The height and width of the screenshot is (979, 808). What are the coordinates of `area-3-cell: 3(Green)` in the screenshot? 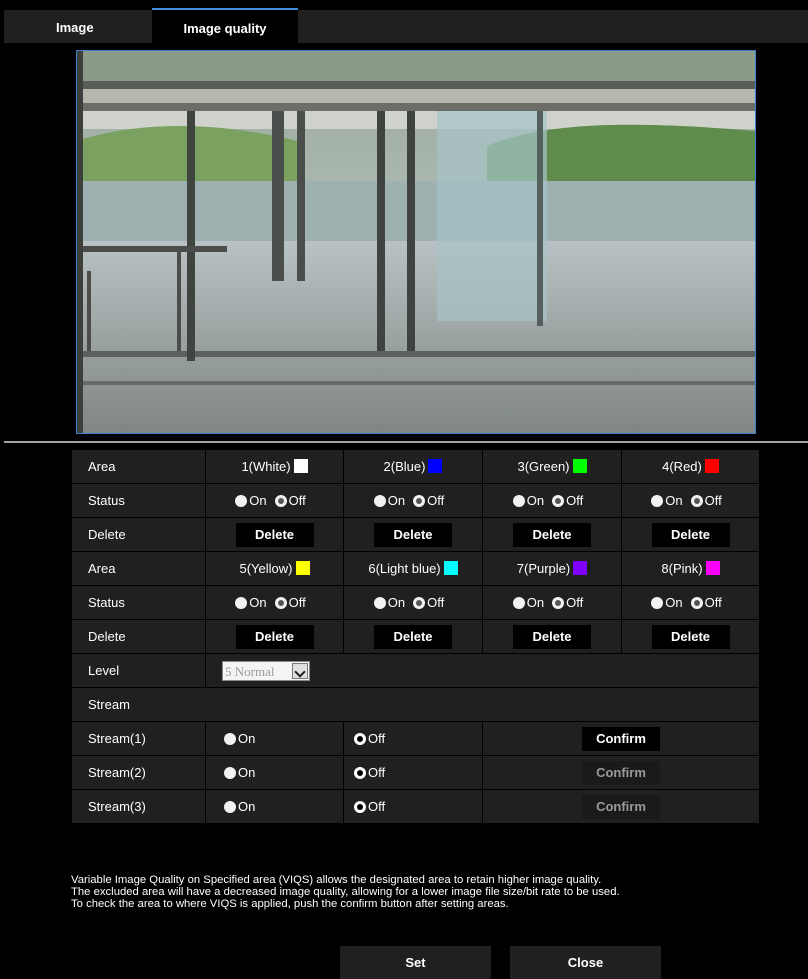 It's located at (552, 466).